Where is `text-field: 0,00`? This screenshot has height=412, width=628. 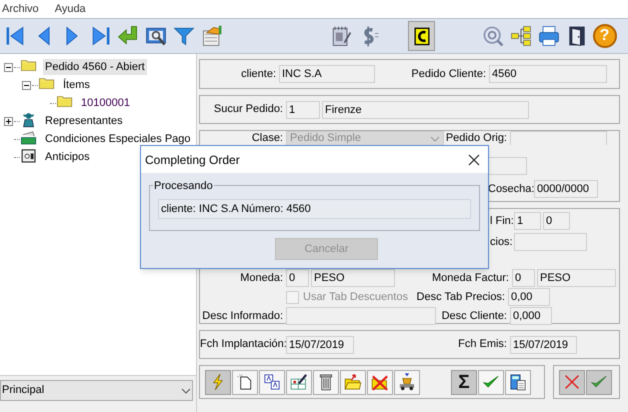
text-field: 0,00 is located at coordinates (529, 297).